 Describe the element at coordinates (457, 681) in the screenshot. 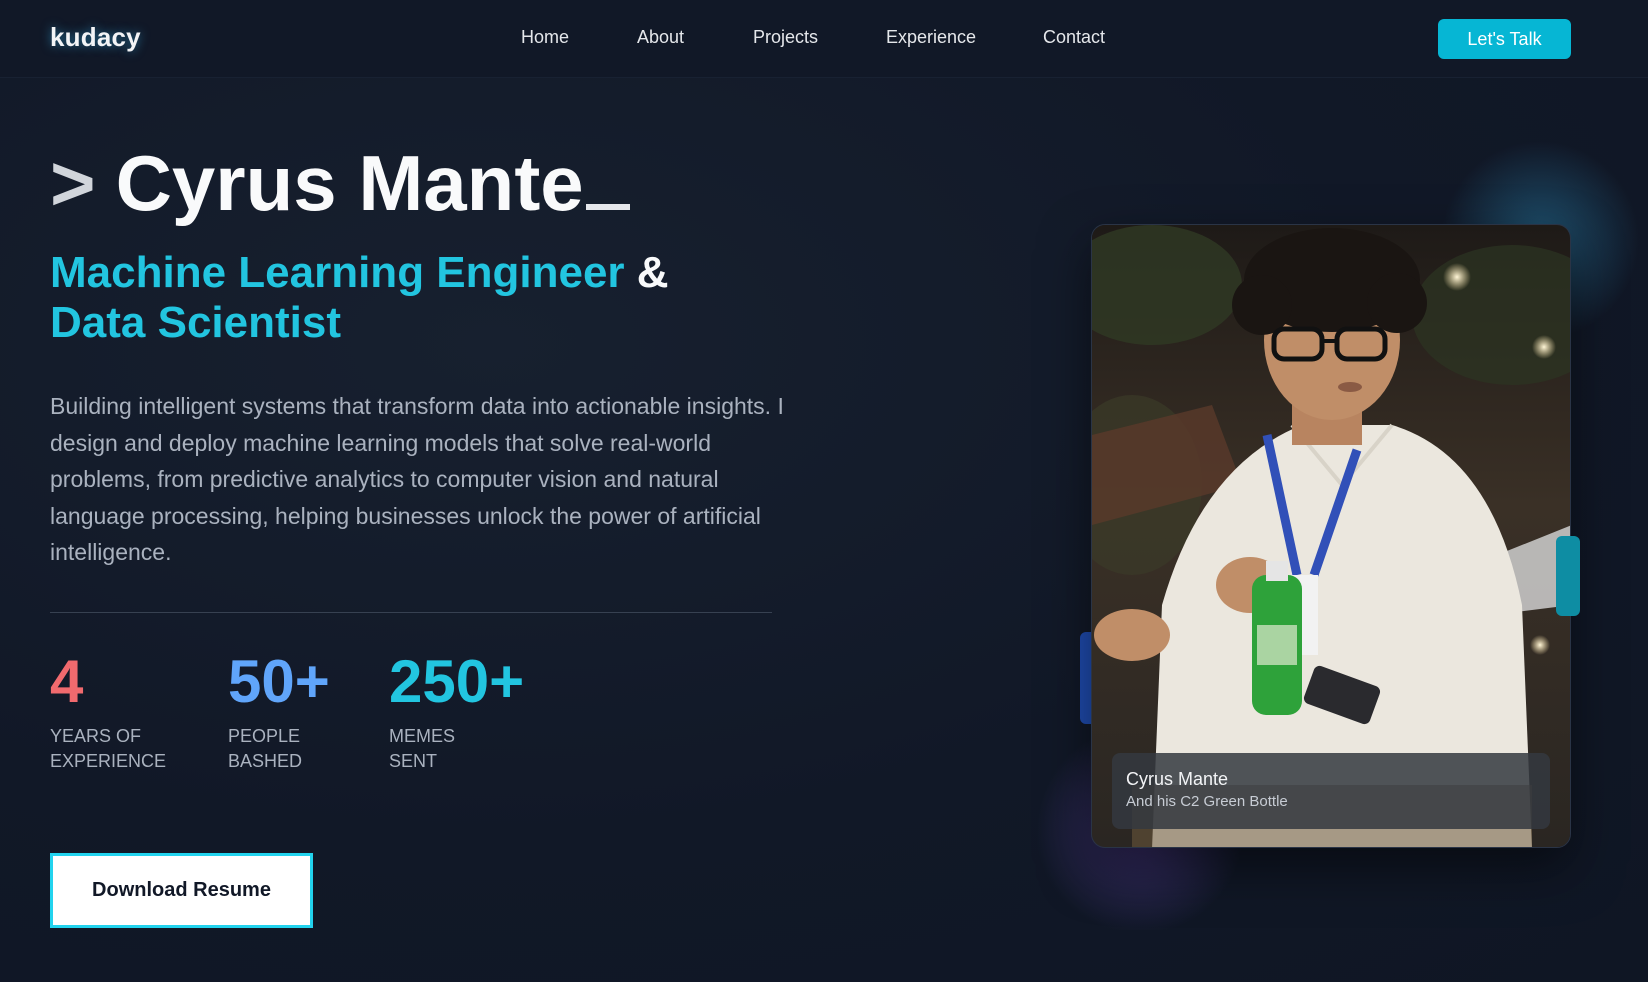

I see `stat-value: 250+` at that location.